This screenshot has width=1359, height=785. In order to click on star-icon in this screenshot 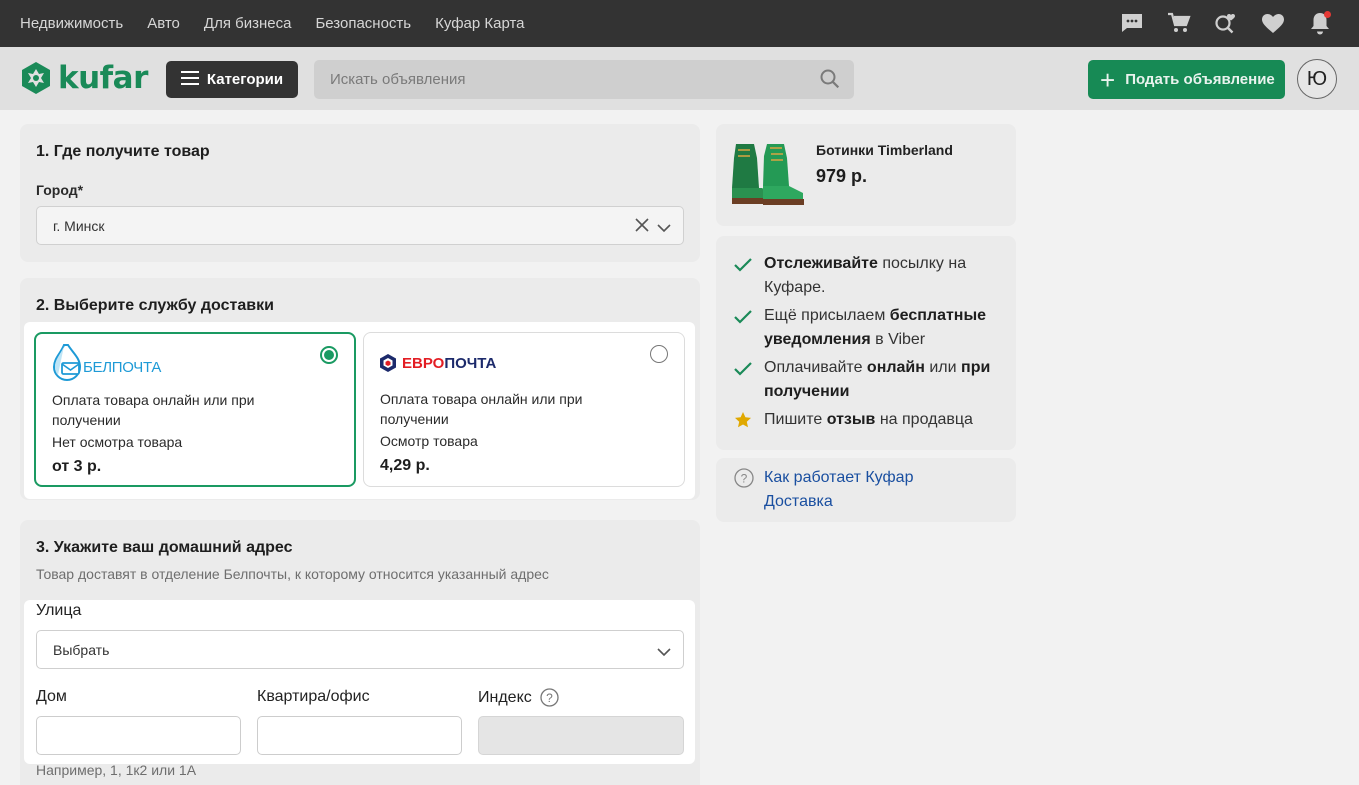, I will do `click(743, 424)`.